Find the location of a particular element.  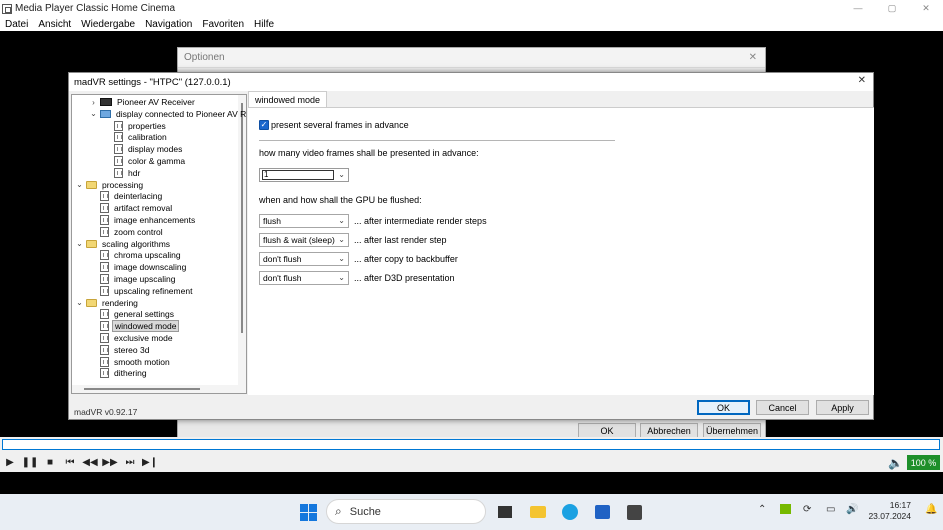

clock: 16:17 23.07.2024 is located at coordinates (889, 511).